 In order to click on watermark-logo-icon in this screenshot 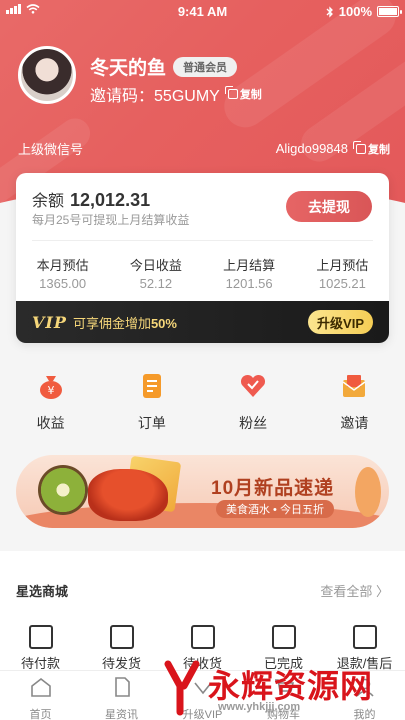, I will do `click(182, 688)`.